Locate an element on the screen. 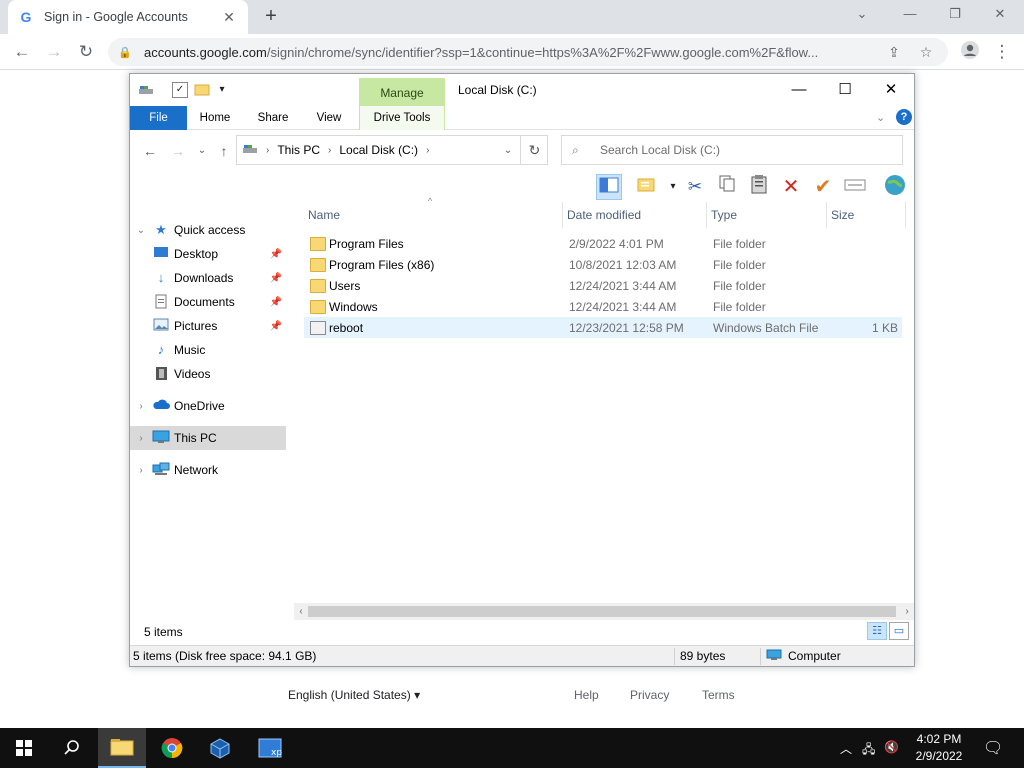 This screenshot has width=1024, height=768. tab-file: File is located at coordinates (158, 118).